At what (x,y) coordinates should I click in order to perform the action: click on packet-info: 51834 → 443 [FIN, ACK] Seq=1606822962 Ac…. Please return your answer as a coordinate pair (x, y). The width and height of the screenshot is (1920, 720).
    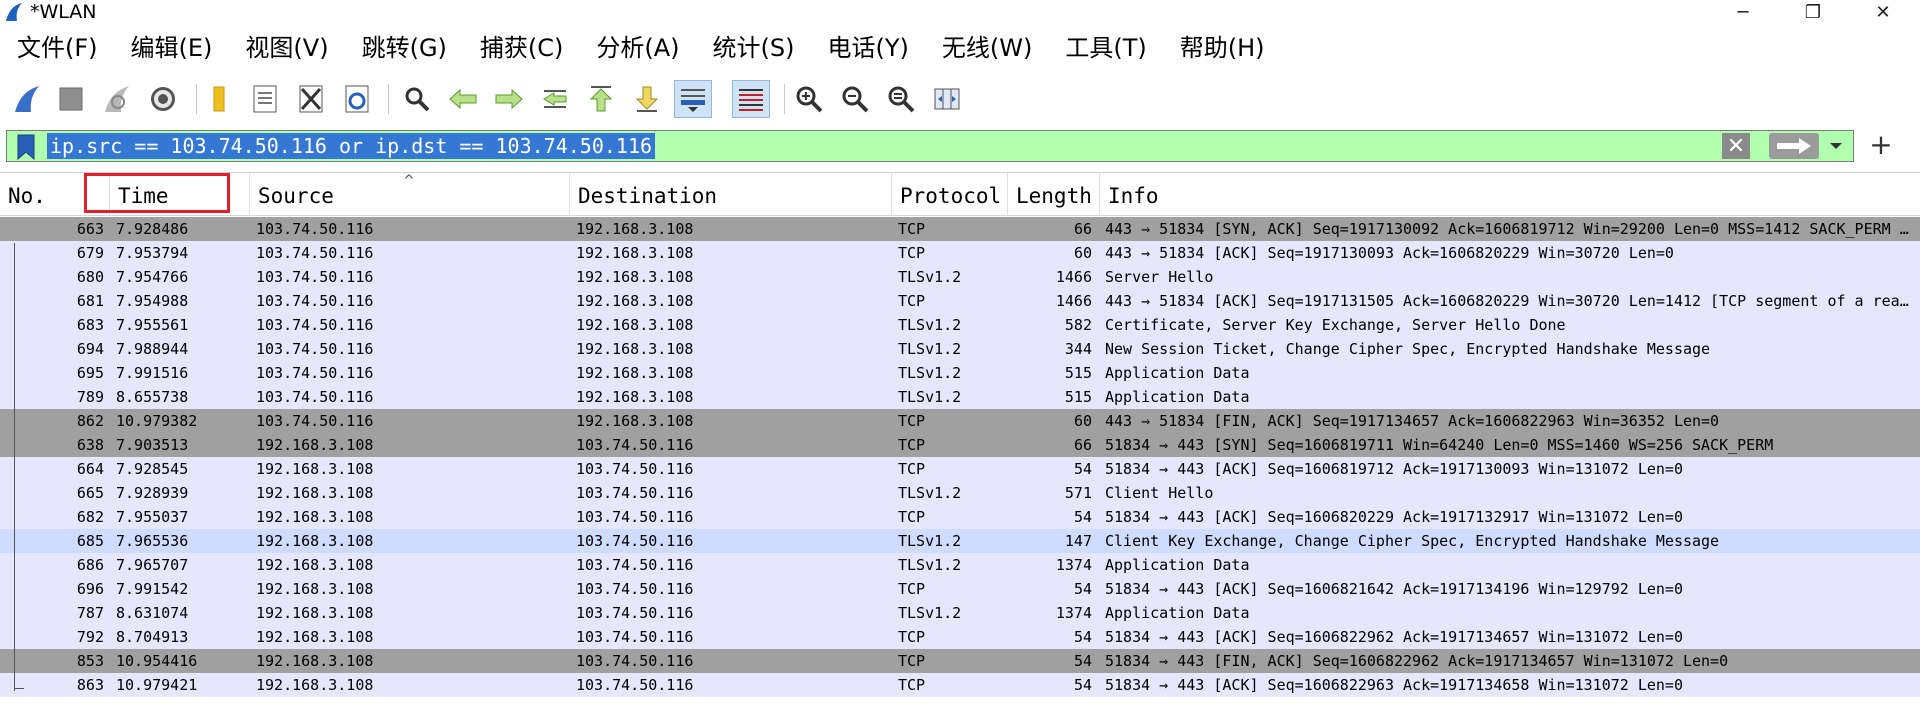
    Looking at the image, I should click on (1417, 661).